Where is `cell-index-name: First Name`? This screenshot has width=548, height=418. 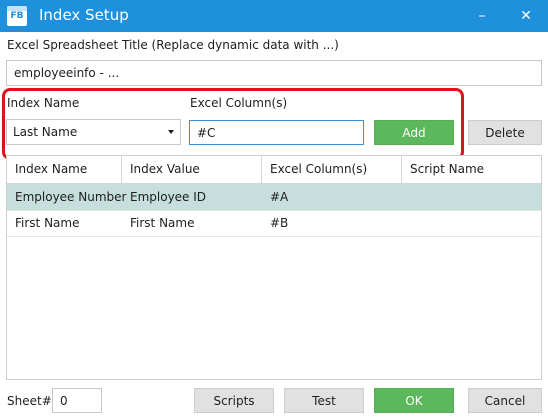
cell-index-name: First Name is located at coordinates (47, 223).